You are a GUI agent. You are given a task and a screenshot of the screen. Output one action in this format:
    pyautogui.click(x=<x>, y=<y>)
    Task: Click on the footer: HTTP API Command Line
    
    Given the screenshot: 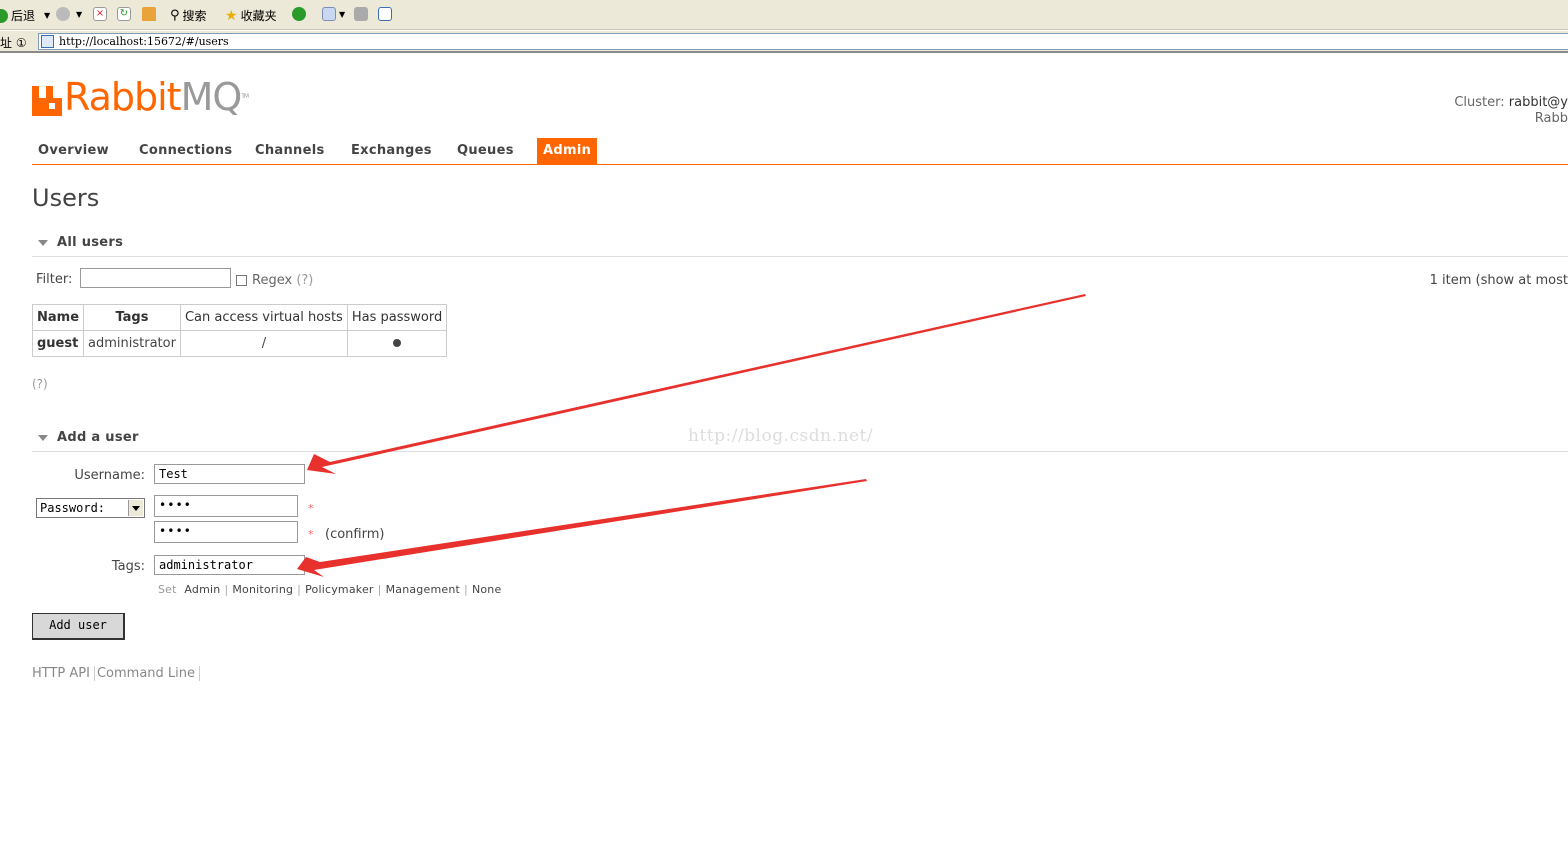 What is the action you would take?
    pyautogui.click(x=117, y=673)
    